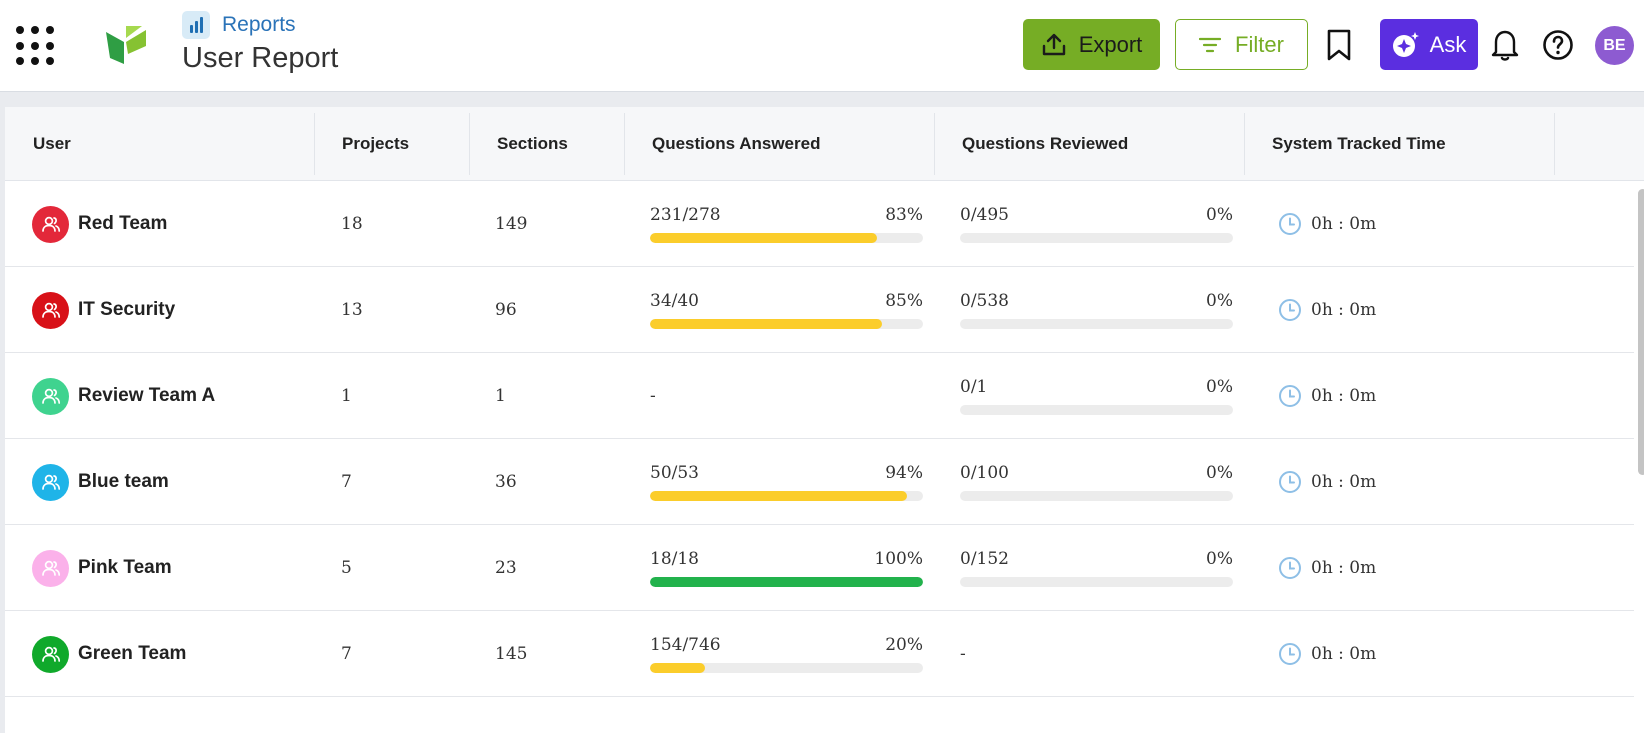 This screenshot has width=1644, height=733. I want to click on projects-value: 13, so click(352, 310).